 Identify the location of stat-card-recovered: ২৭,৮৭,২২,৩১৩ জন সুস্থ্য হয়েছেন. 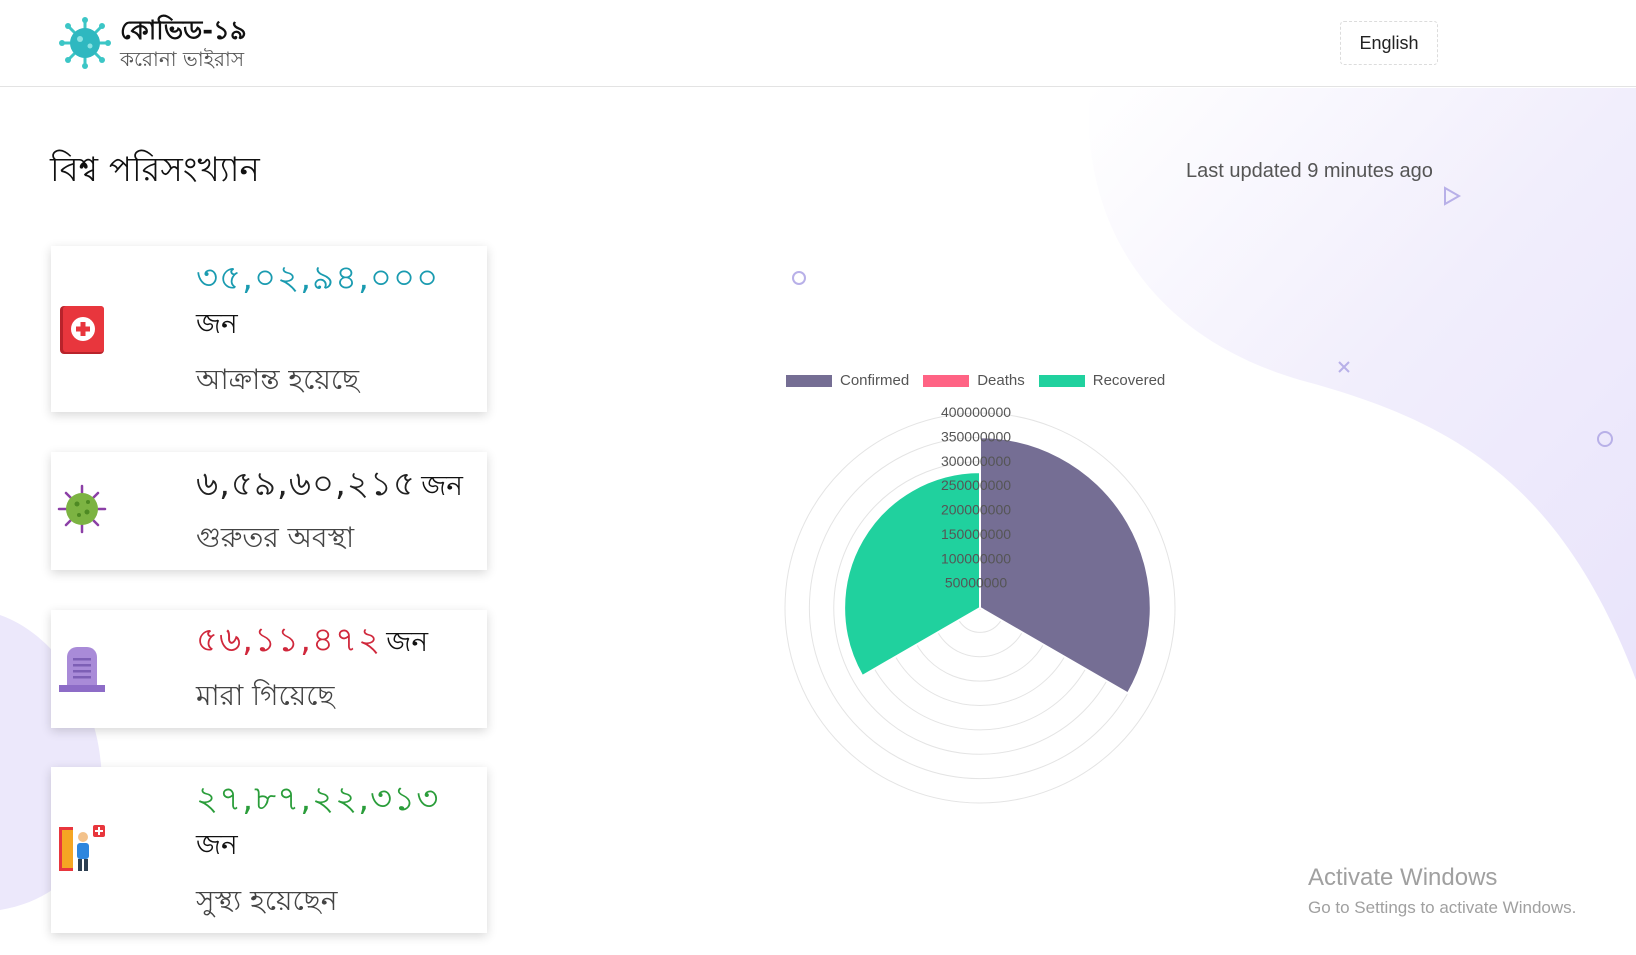
(269, 850).